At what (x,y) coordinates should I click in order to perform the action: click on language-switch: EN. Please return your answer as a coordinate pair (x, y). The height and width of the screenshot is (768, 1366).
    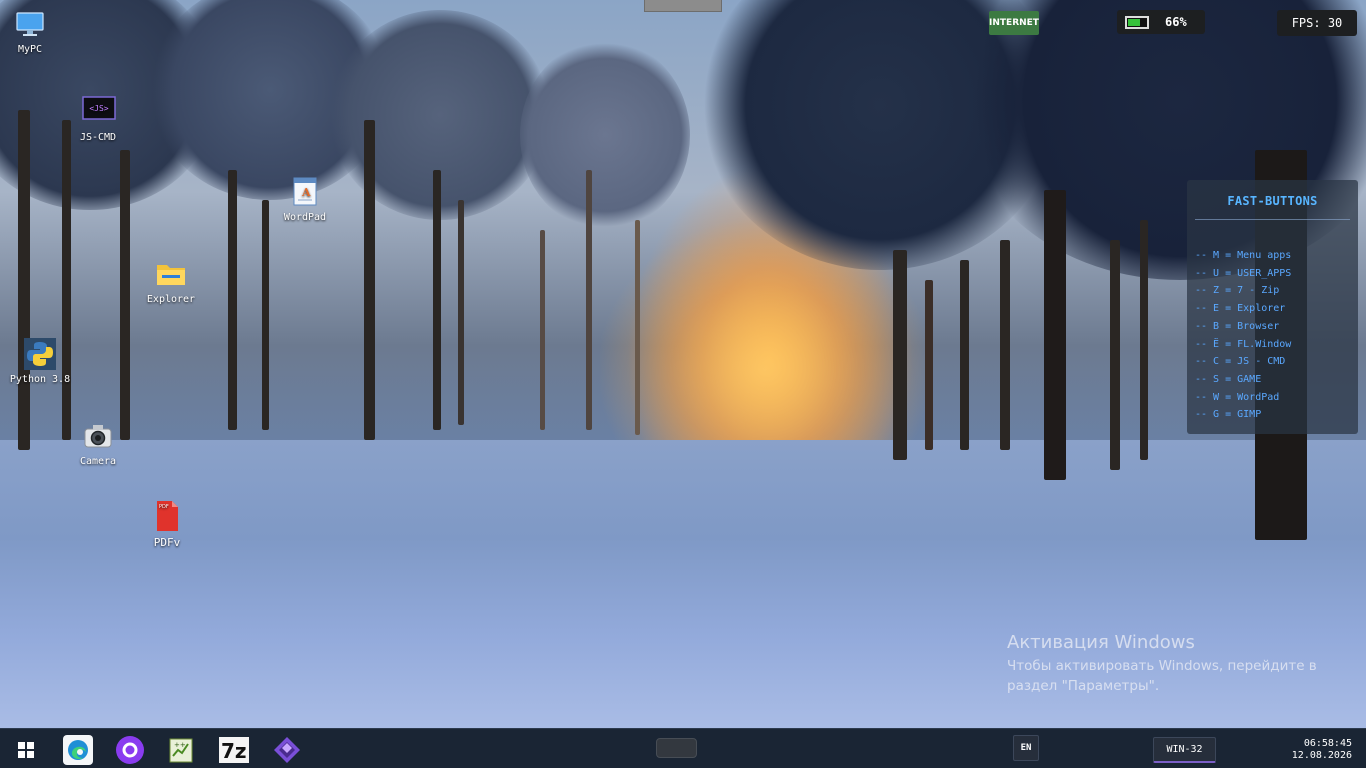
    Looking at the image, I should click on (1026, 748).